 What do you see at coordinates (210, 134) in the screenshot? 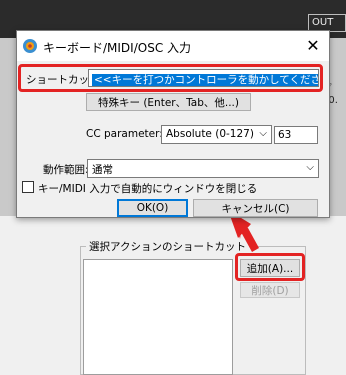
I see `cc-parameter-select-value: Absolute (0-127)` at bounding box center [210, 134].